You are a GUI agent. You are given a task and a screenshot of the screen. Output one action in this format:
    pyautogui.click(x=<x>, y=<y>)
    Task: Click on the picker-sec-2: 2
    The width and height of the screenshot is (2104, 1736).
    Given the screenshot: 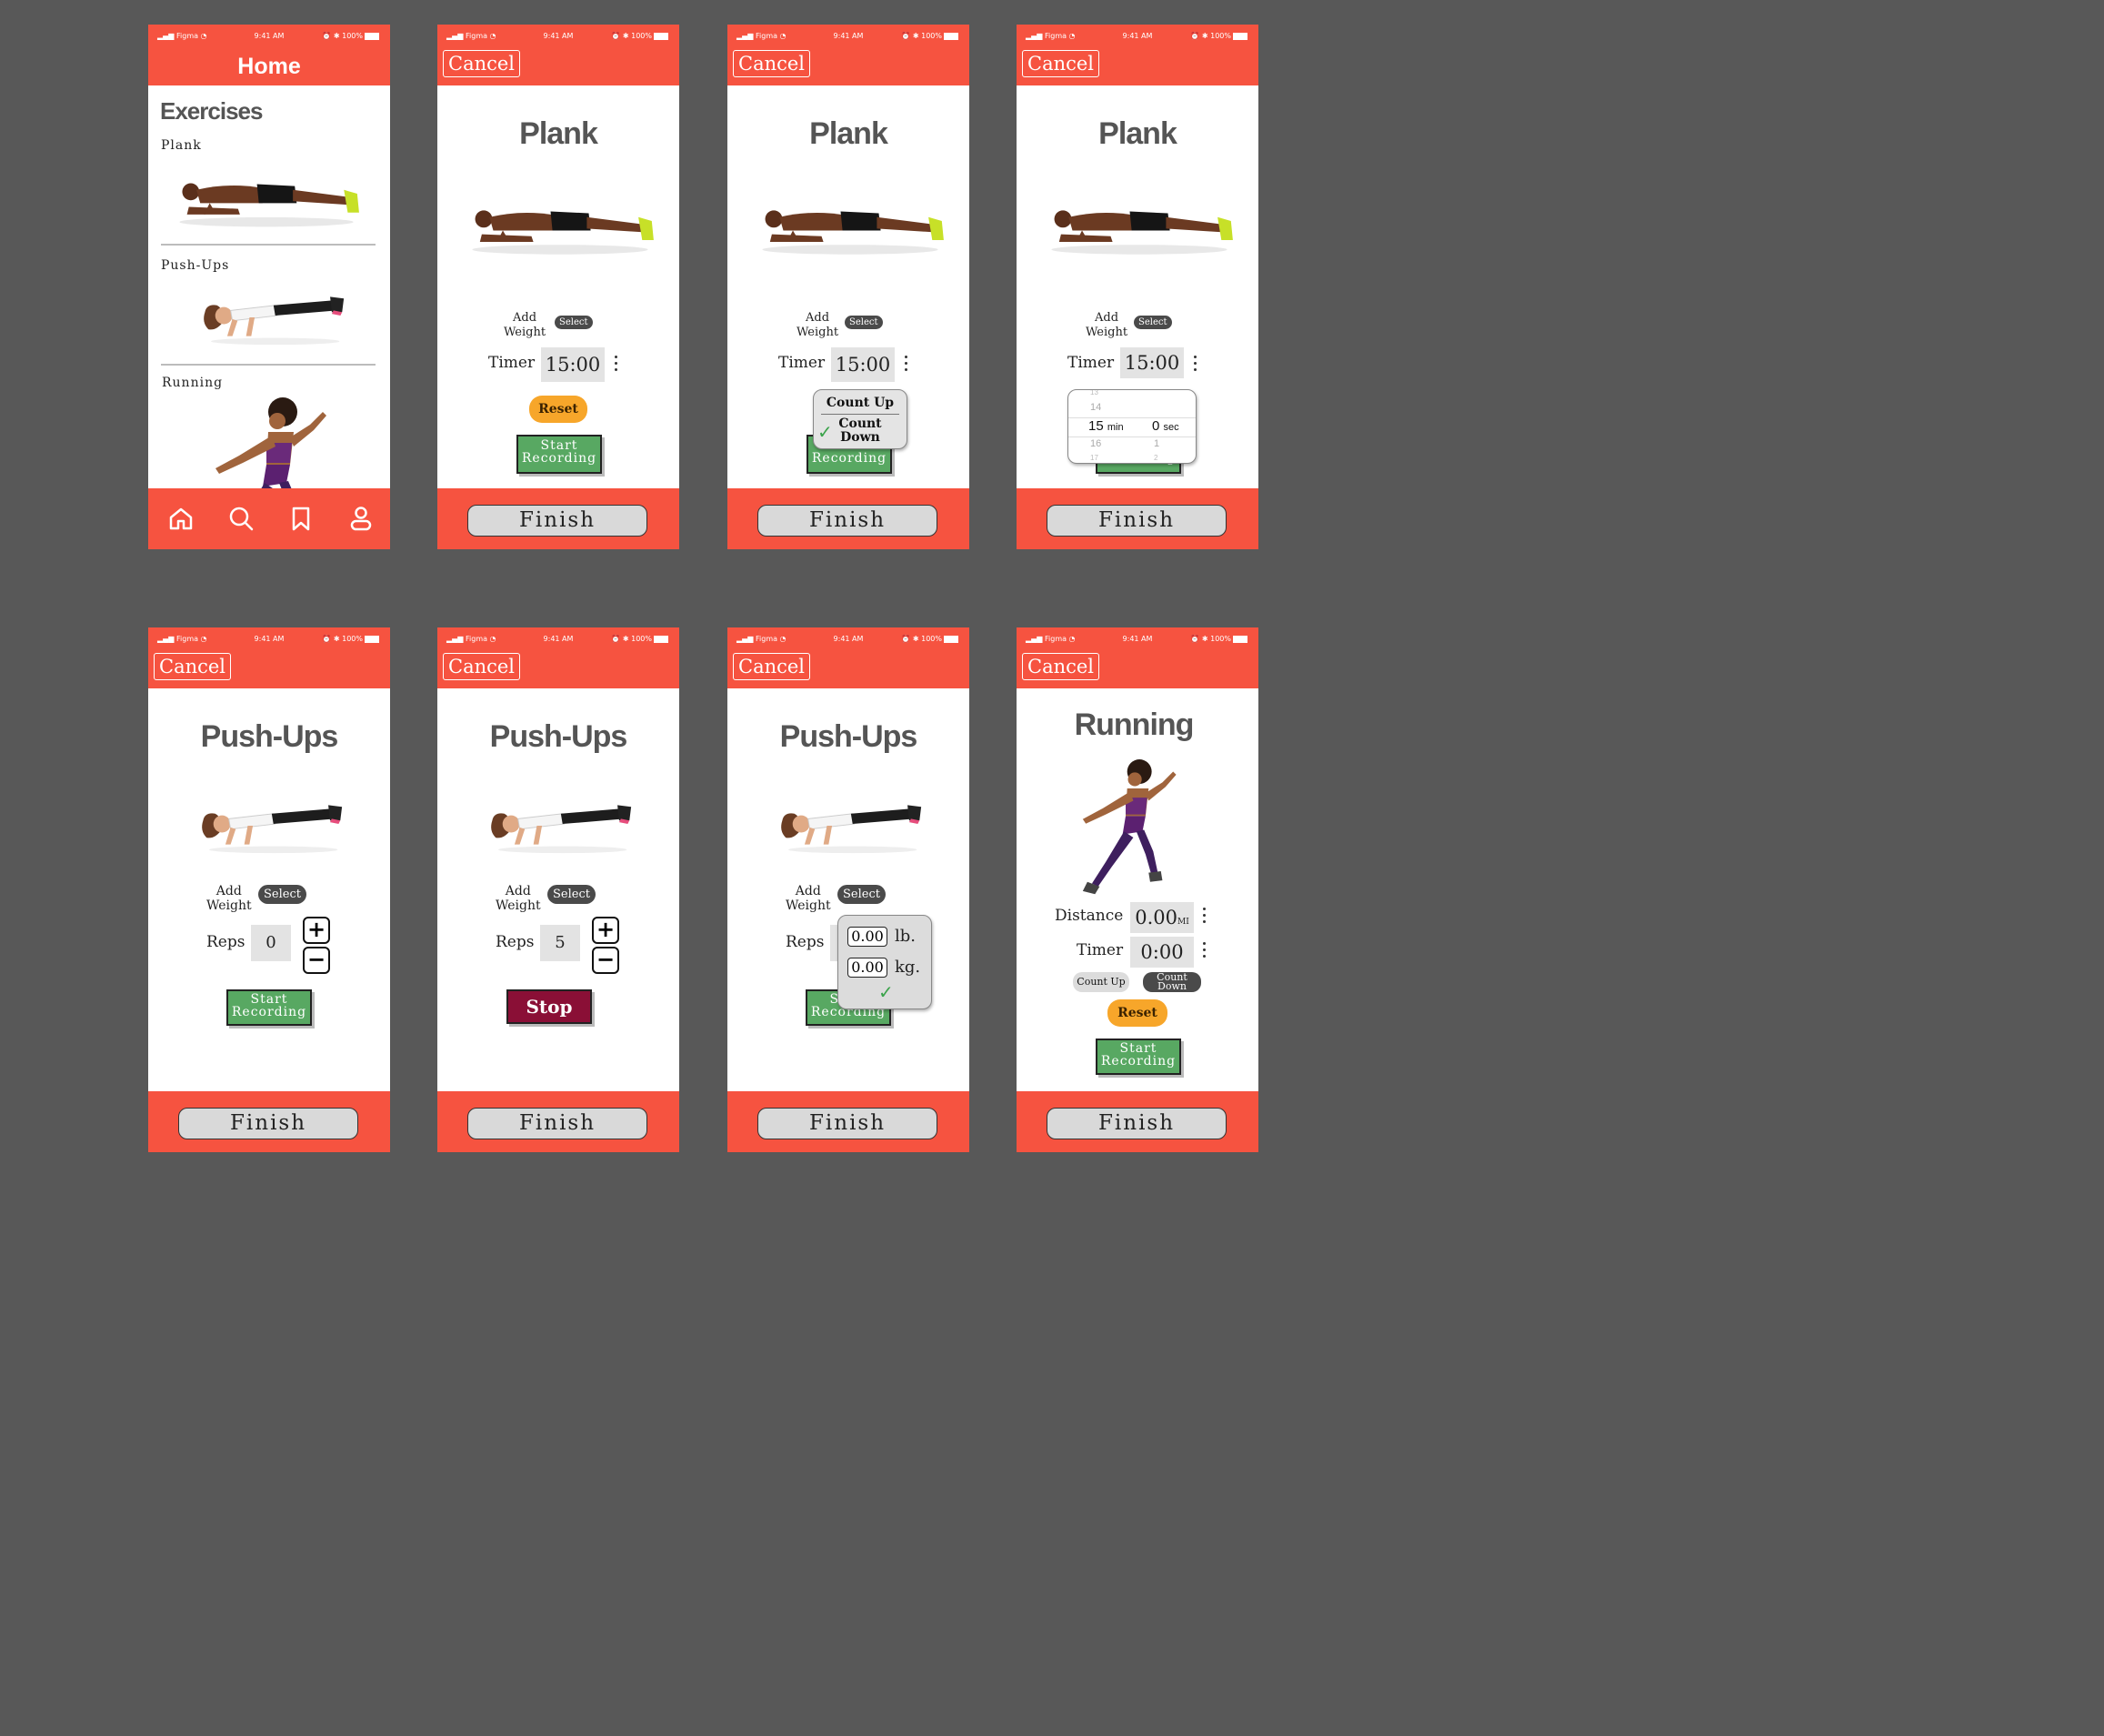 What is the action you would take?
    pyautogui.click(x=1156, y=458)
    